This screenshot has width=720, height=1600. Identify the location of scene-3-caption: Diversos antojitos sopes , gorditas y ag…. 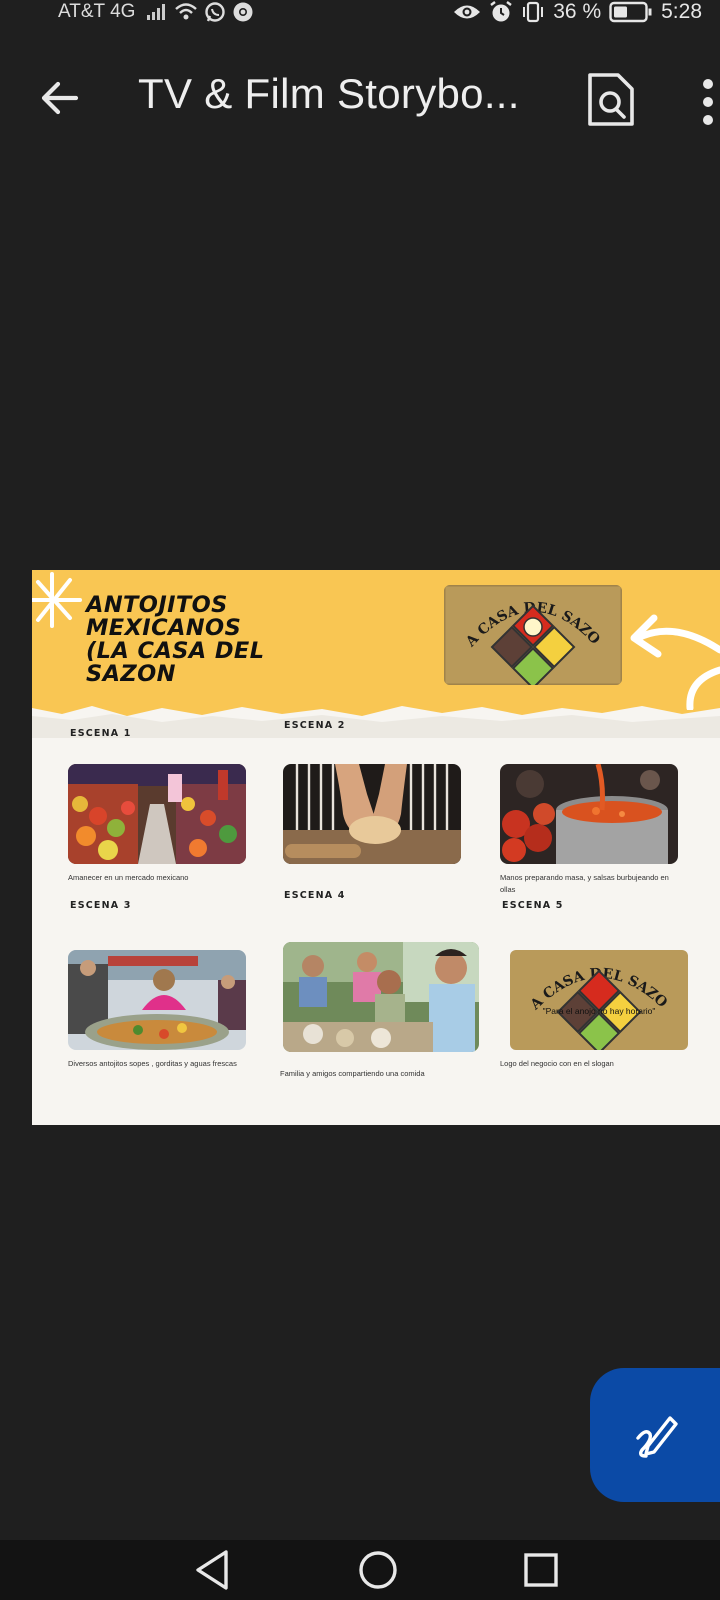
(152, 1063).